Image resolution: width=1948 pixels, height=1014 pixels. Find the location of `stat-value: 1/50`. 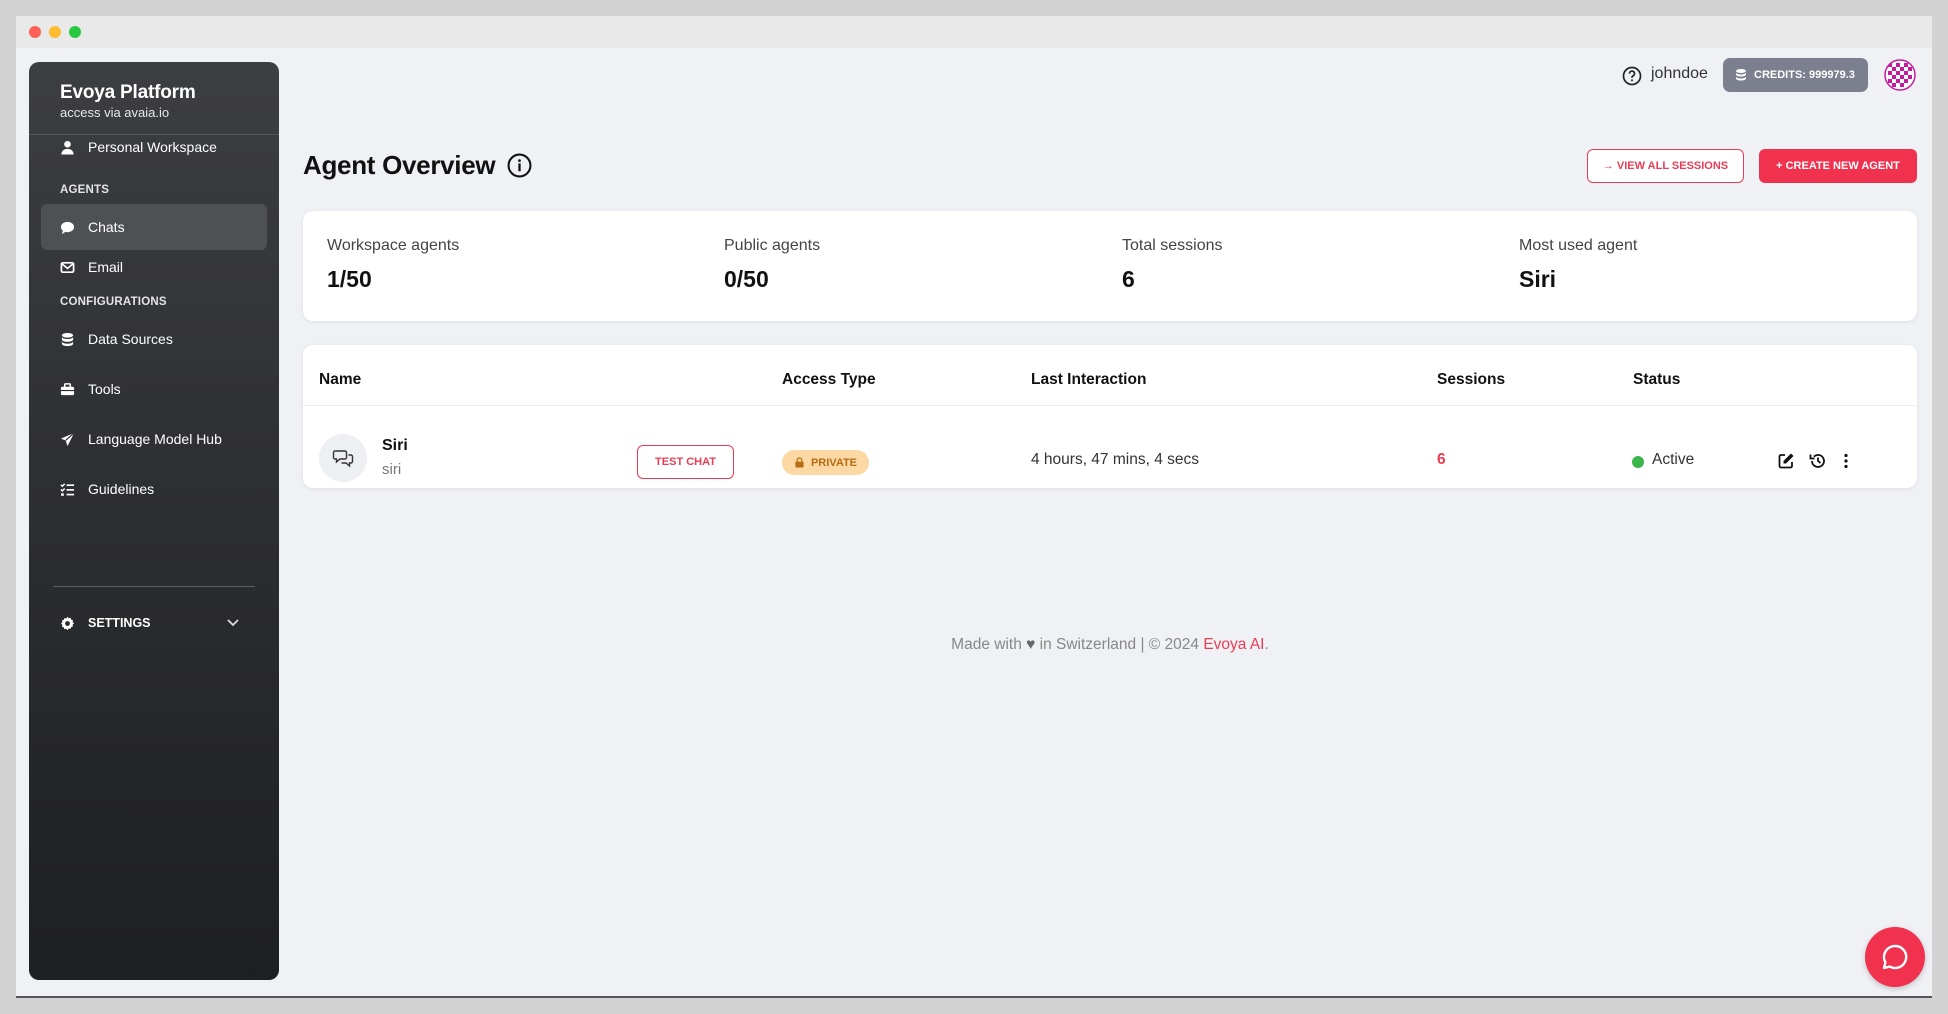

stat-value: 1/50 is located at coordinates (349, 279).